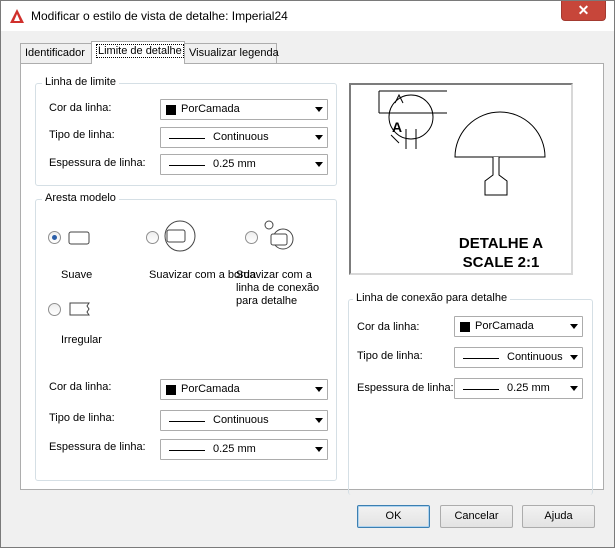 Image resolution: width=615 pixels, height=548 pixels. I want to click on jagged-edge-icon, so click(79, 309).